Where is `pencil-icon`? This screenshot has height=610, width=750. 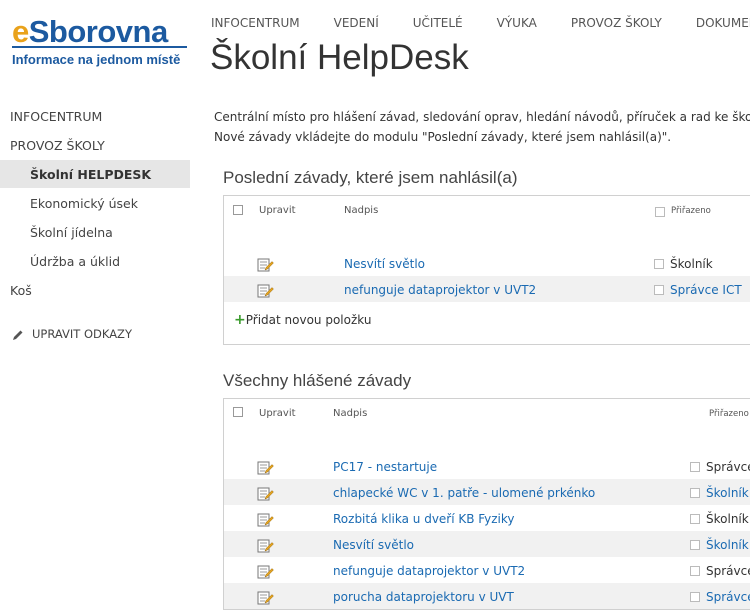 pencil-icon is located at coordinates (18, 335).